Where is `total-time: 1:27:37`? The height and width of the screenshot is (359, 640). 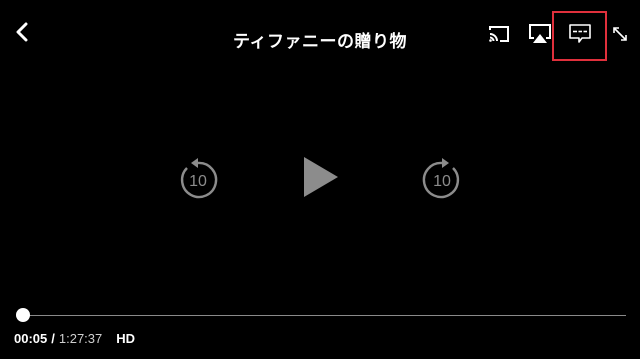 total-time: 1:27:37 is located at coordinates (80, 338).